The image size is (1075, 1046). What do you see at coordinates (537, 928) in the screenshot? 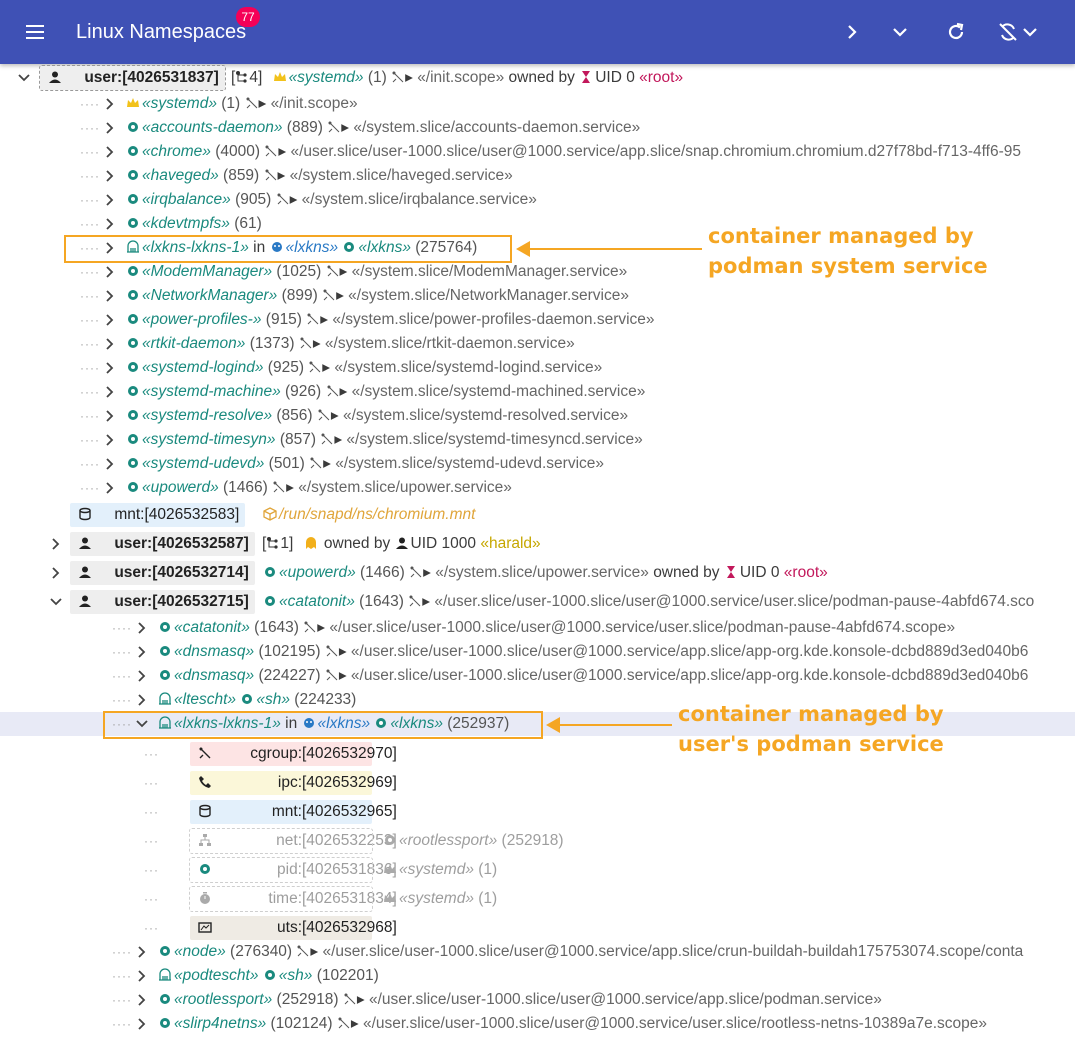
I see `namespace-row-uts: ··· uts:[4026532968]` at bounding box center [537, 928].